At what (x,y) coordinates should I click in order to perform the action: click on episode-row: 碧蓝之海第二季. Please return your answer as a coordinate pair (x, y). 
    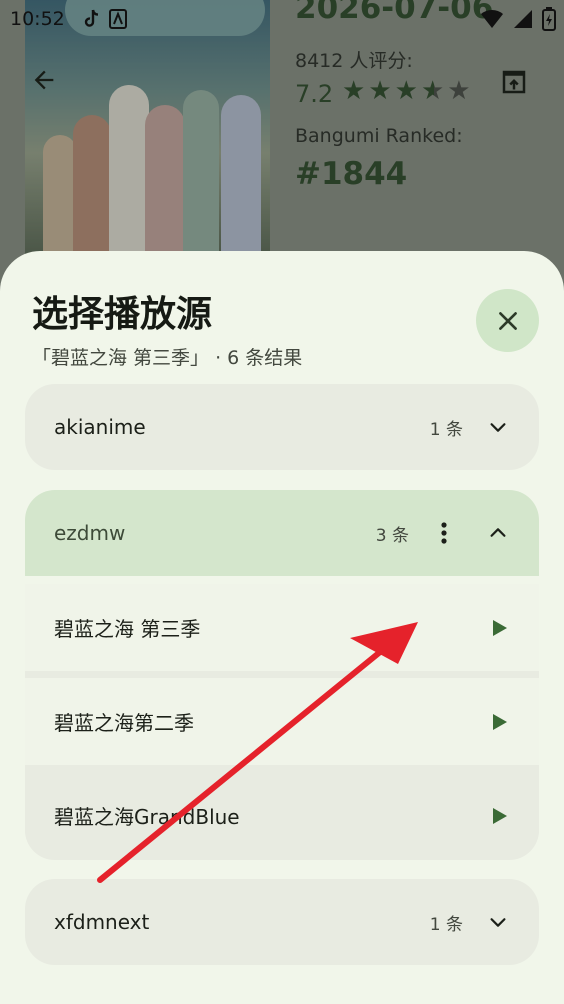
    Looking at the image, I should click on (282, 721).